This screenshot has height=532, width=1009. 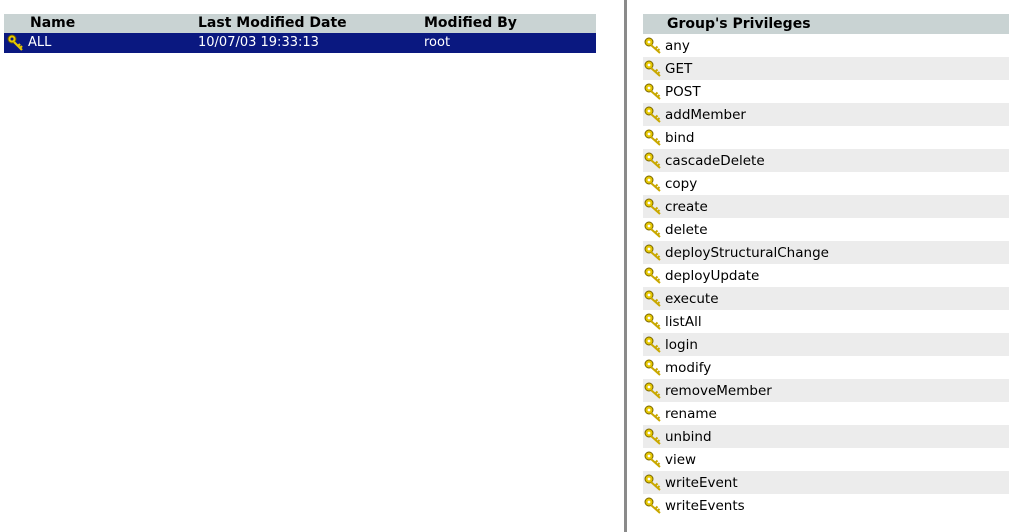 I want to click on privilege-label: deployStructuralChange, so click(x=747, y=252).